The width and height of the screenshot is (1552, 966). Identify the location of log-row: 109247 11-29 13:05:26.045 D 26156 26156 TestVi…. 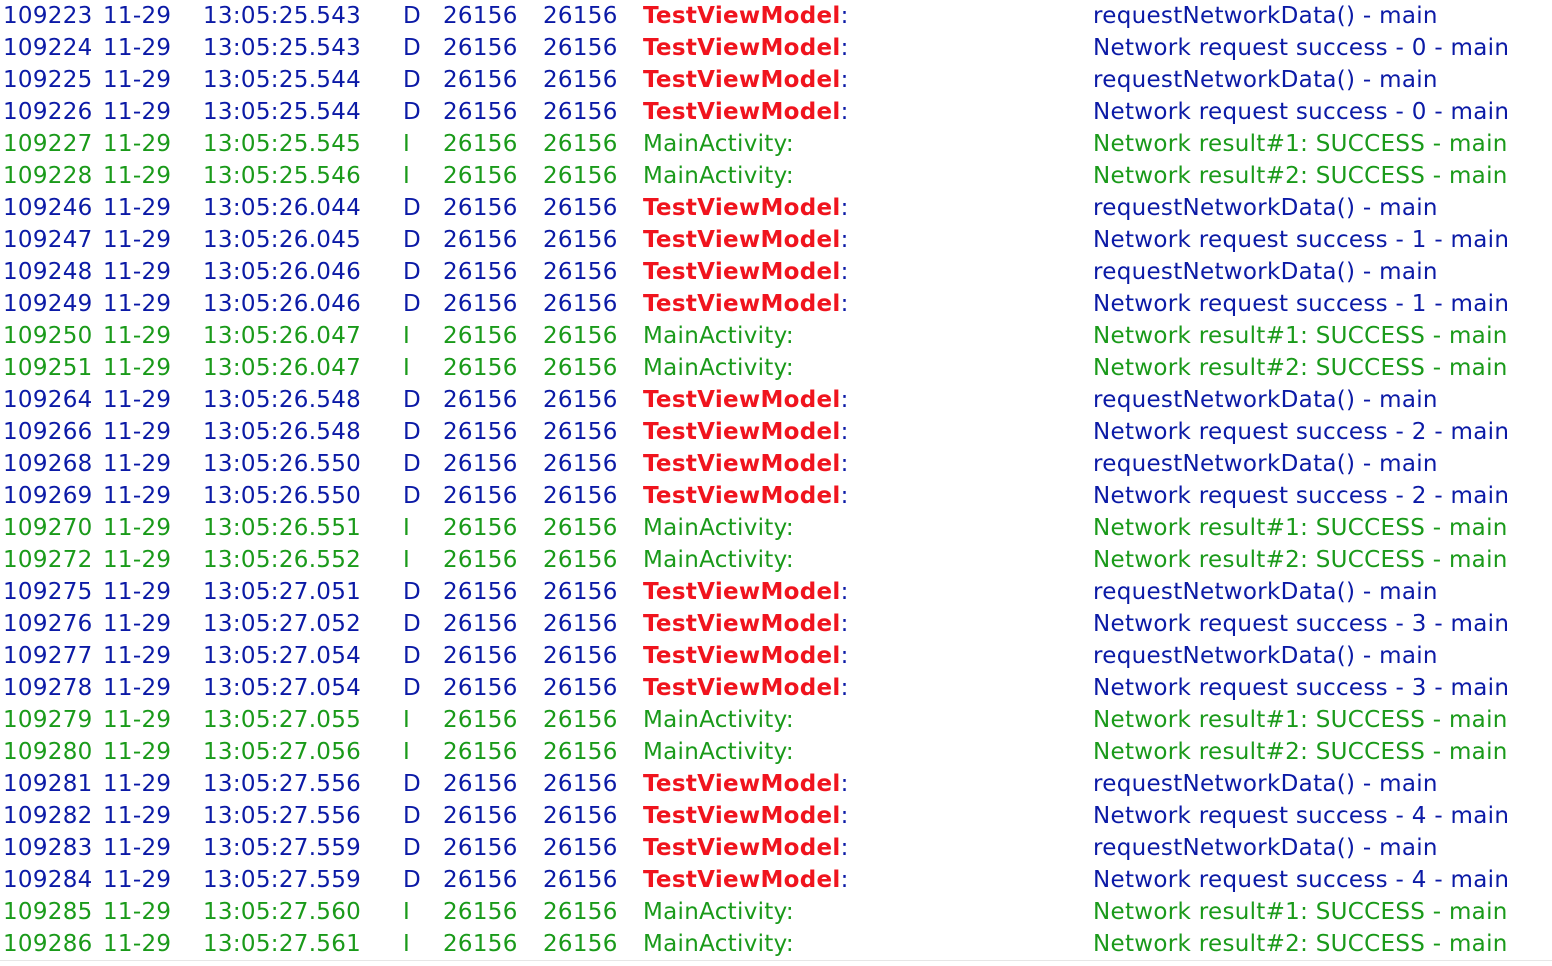
(776, 240).